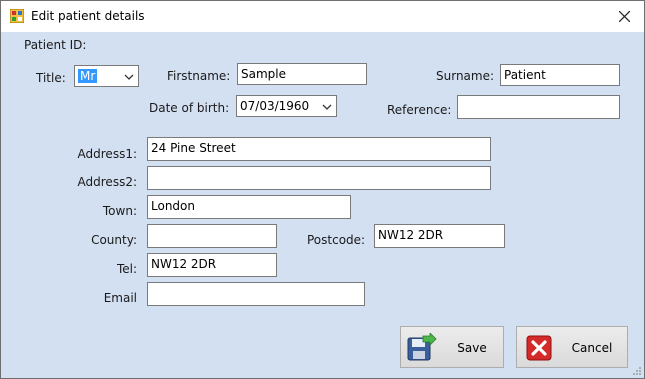  Describe the element at coordinates (560, 75) in the screenshot. I see `surname-field: Patient` at that location.